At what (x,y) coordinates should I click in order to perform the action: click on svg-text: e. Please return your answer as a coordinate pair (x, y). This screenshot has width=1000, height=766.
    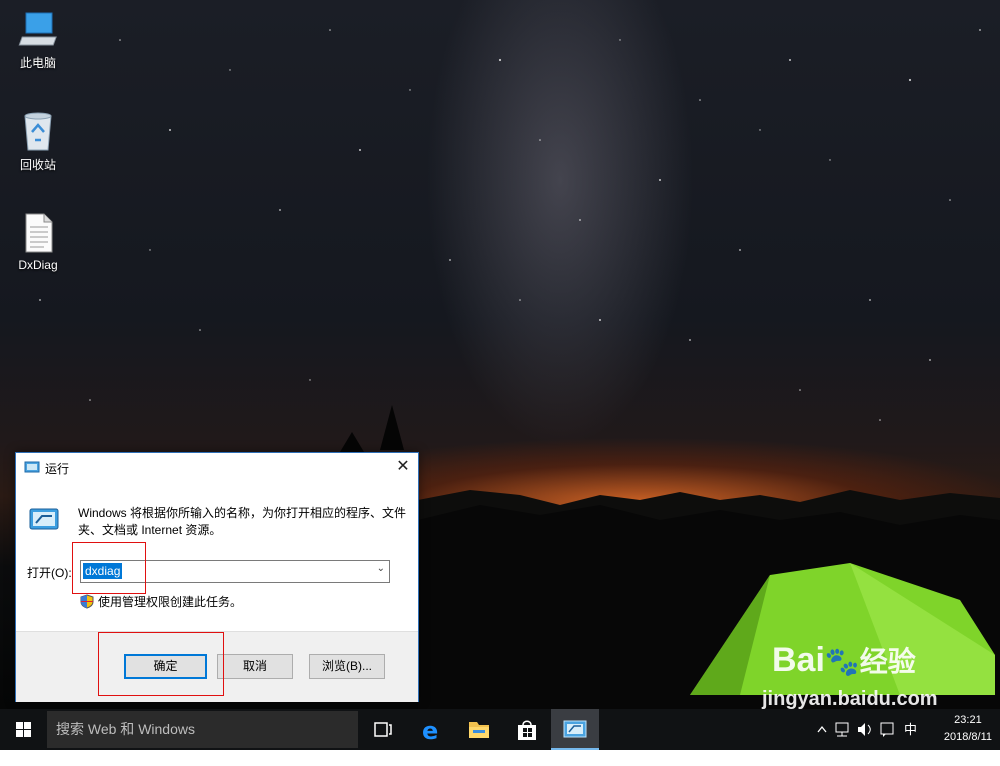
    Looking at the image, I should click on (430, 731).